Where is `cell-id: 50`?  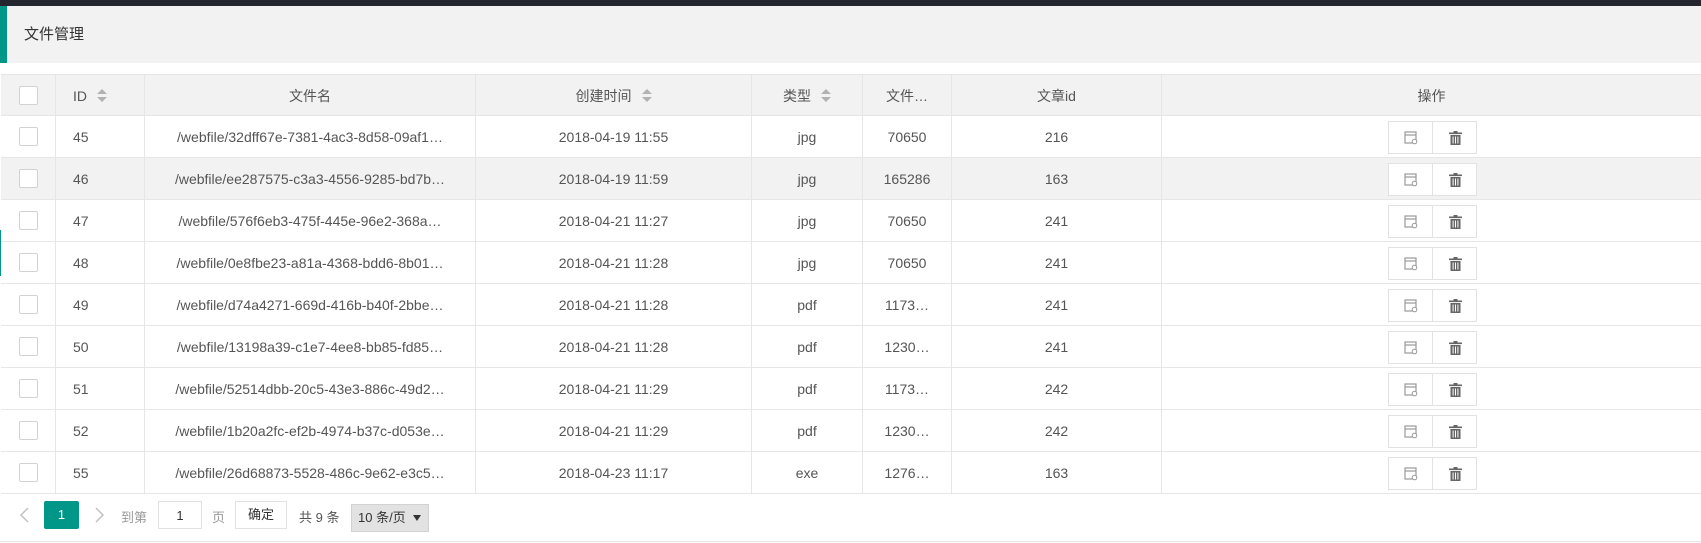 cell-id: 50 is located at coordinates (100, 347).